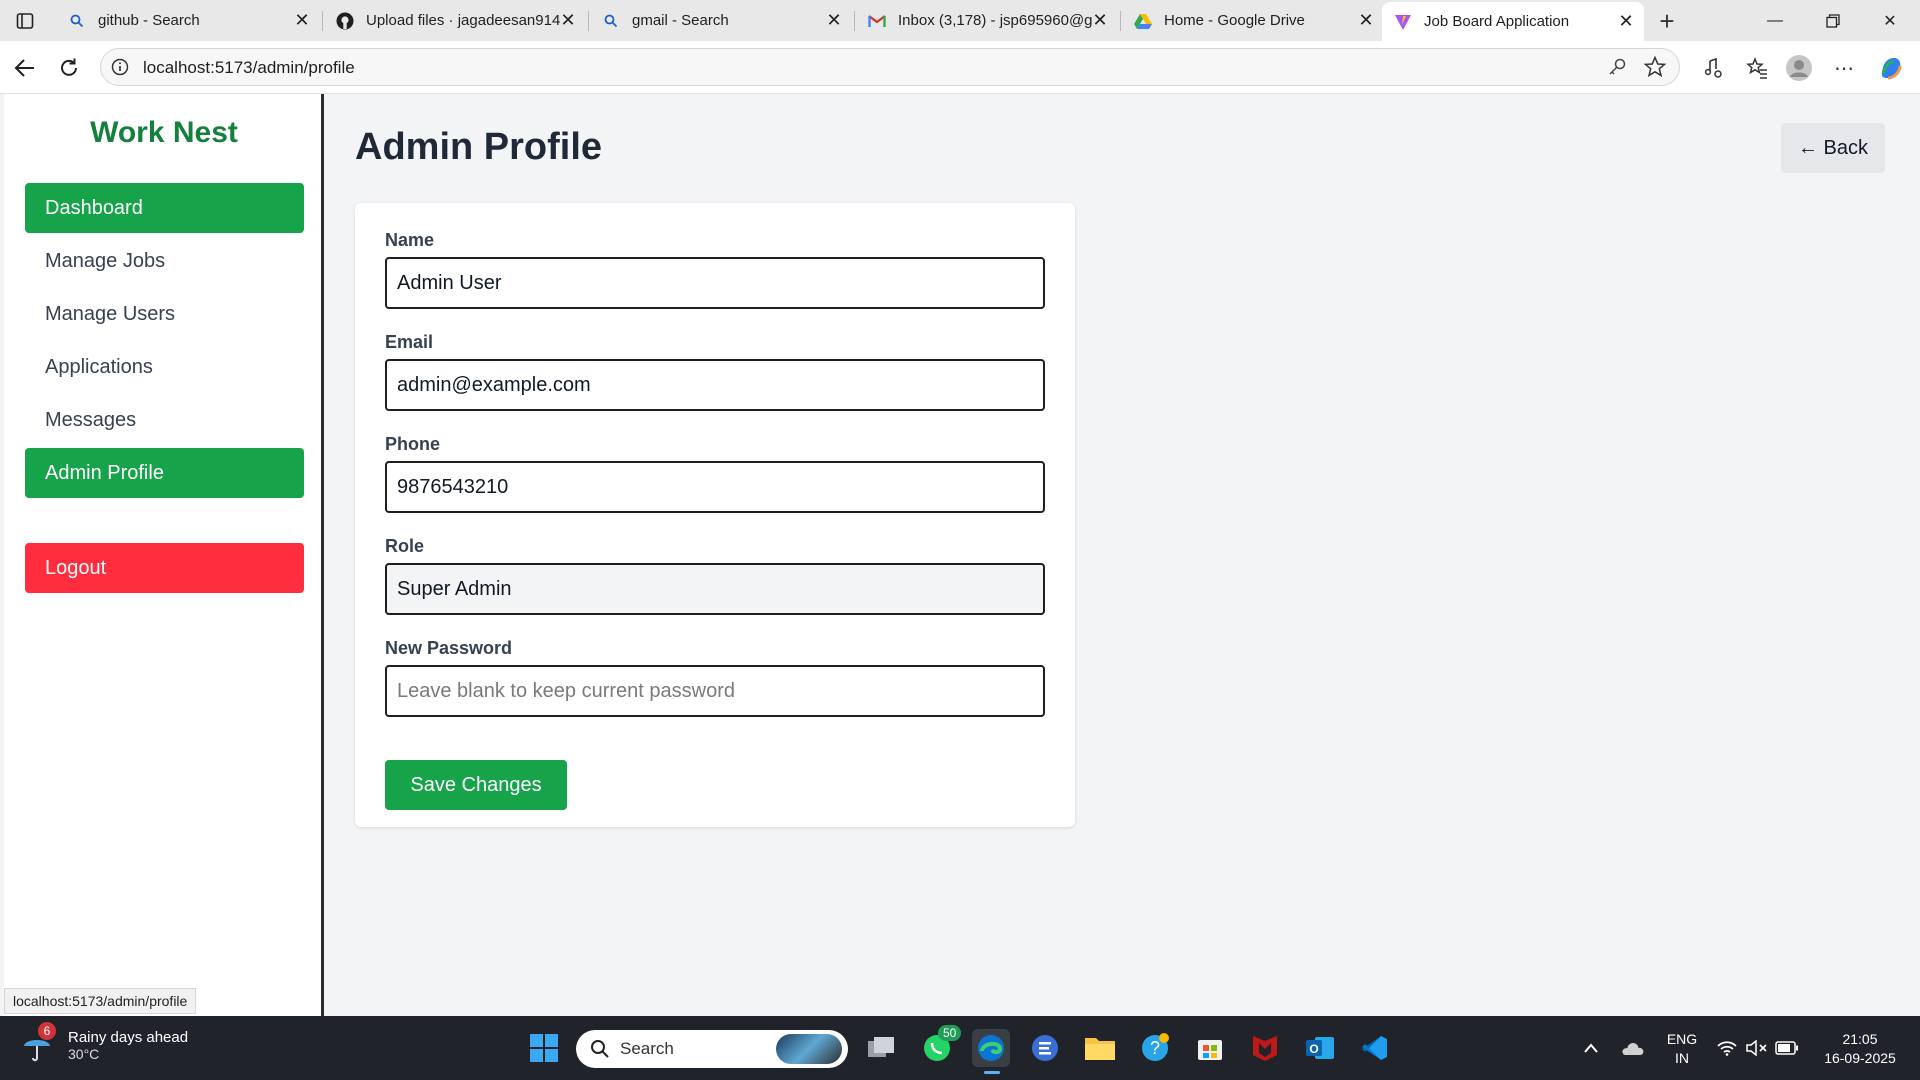 This screenshot has width=1920, height=1080. What do you see at coordinates (1727, 1048) in the screenshot?
I see `wifi-icon` at bounding box center [1727, 1048].